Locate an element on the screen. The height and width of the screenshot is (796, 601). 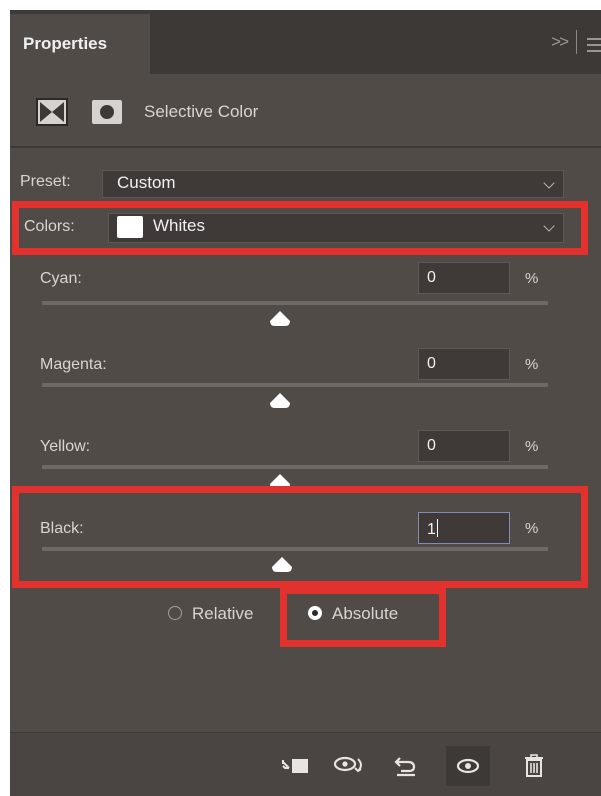
colors-highlight-box is located at coordinates (300, 228).